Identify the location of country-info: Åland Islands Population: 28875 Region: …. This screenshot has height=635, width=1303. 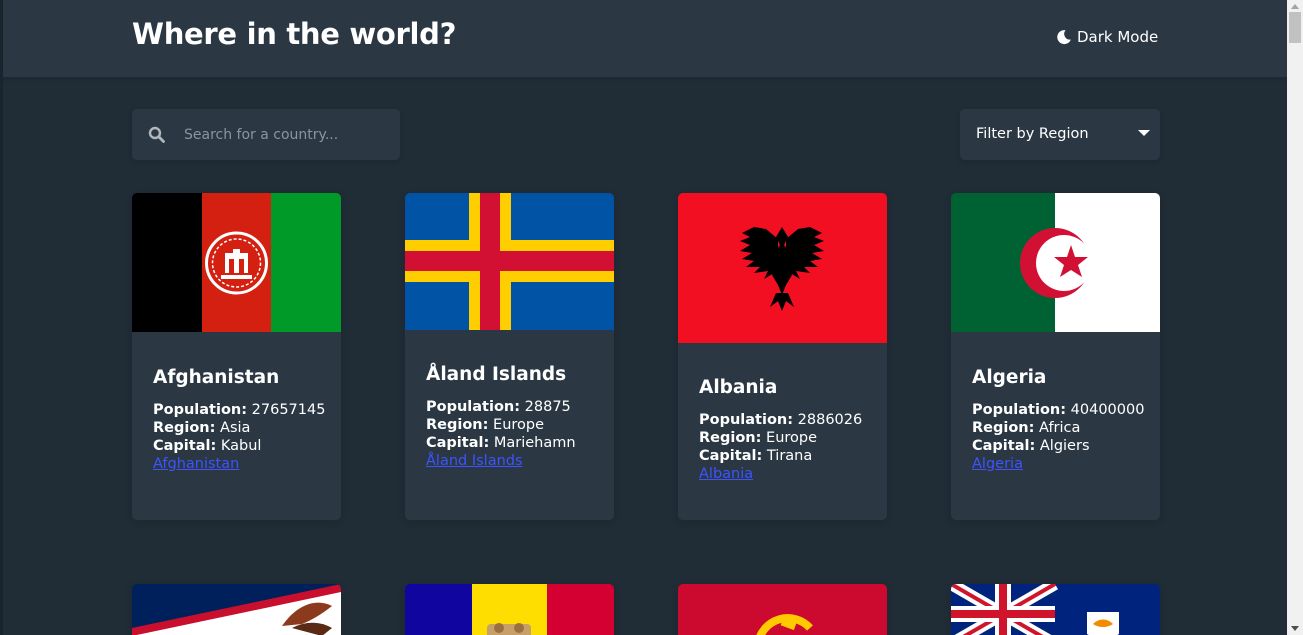
(516, 417).